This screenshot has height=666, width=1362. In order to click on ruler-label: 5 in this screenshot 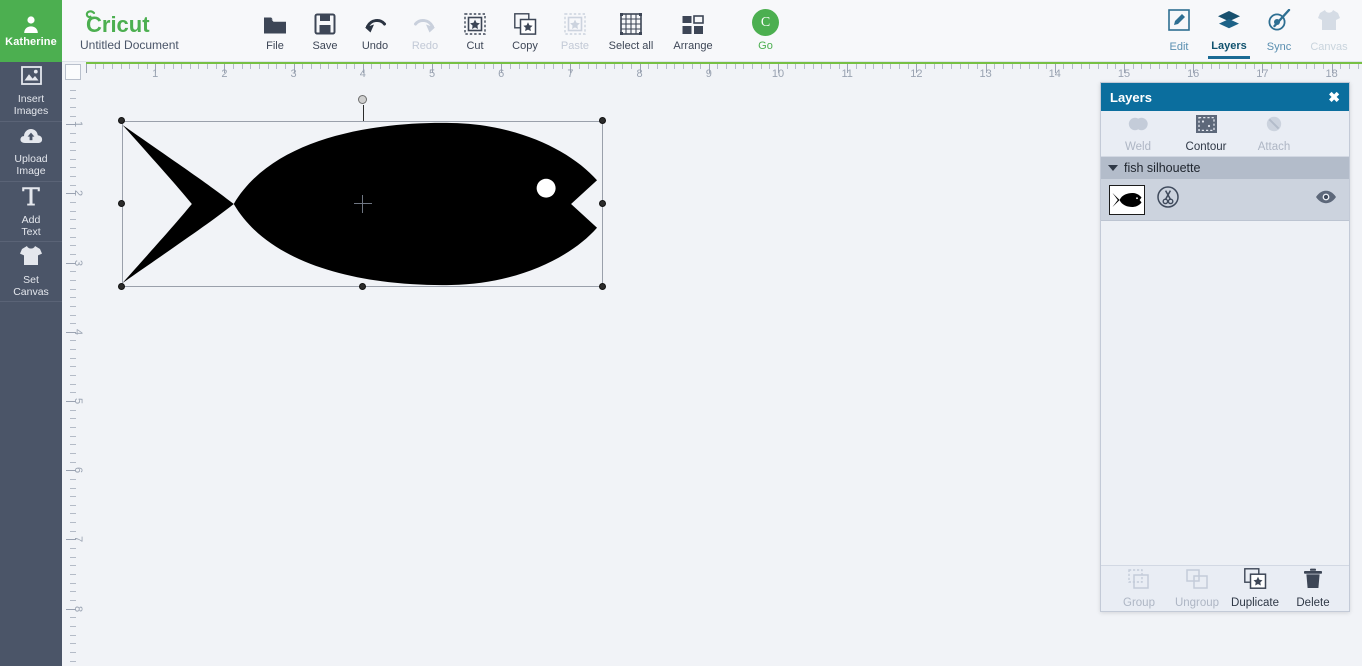, I will do `click(432, 74)`.